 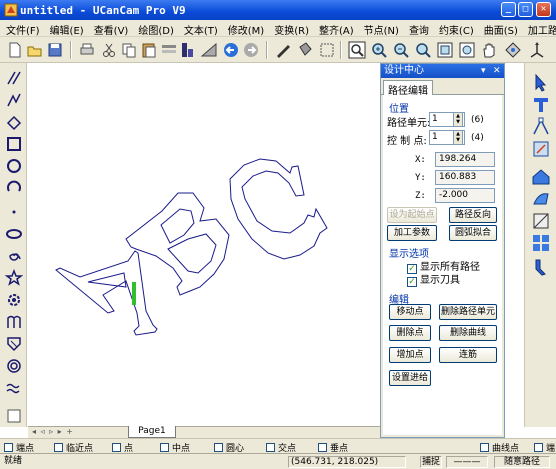 What do you see at coordinates (423, 50) in the screenshot?
I see `zoom-window-icon` at bounding box center [423, 50].